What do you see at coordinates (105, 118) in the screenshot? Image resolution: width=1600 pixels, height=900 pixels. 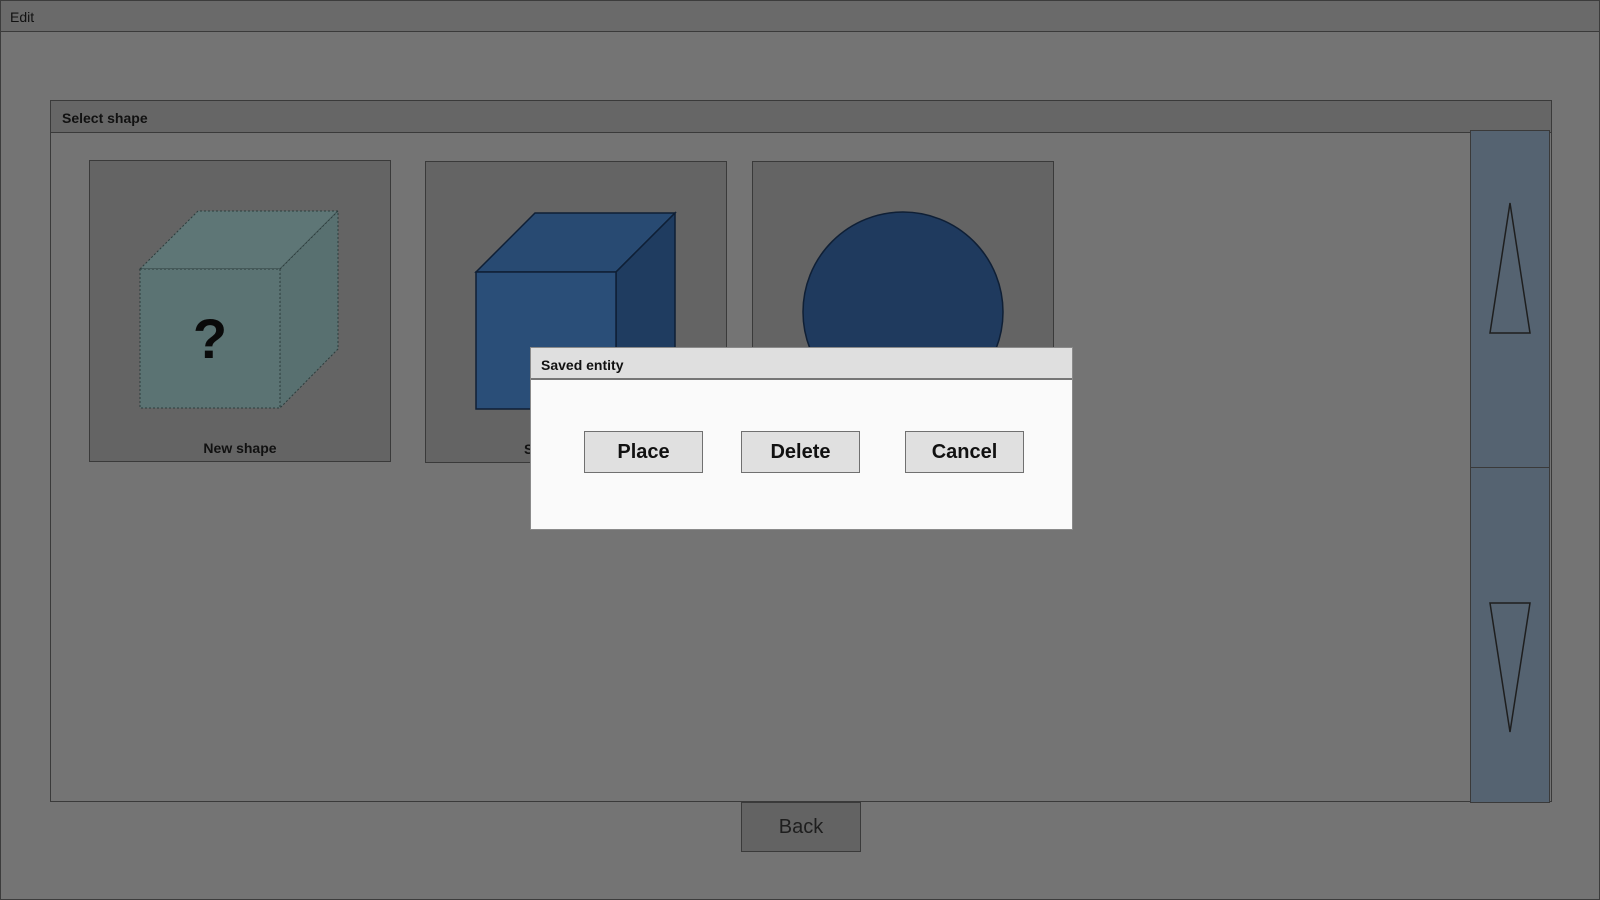 I see `panel-title: Select shape` at bounding box center [105, 118].